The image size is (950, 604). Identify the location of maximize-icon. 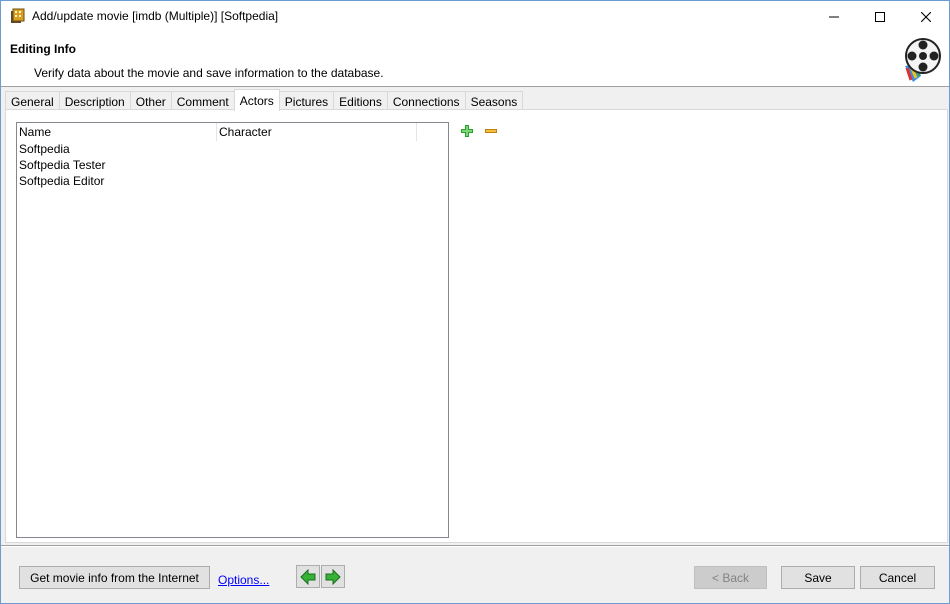
(880, 16).